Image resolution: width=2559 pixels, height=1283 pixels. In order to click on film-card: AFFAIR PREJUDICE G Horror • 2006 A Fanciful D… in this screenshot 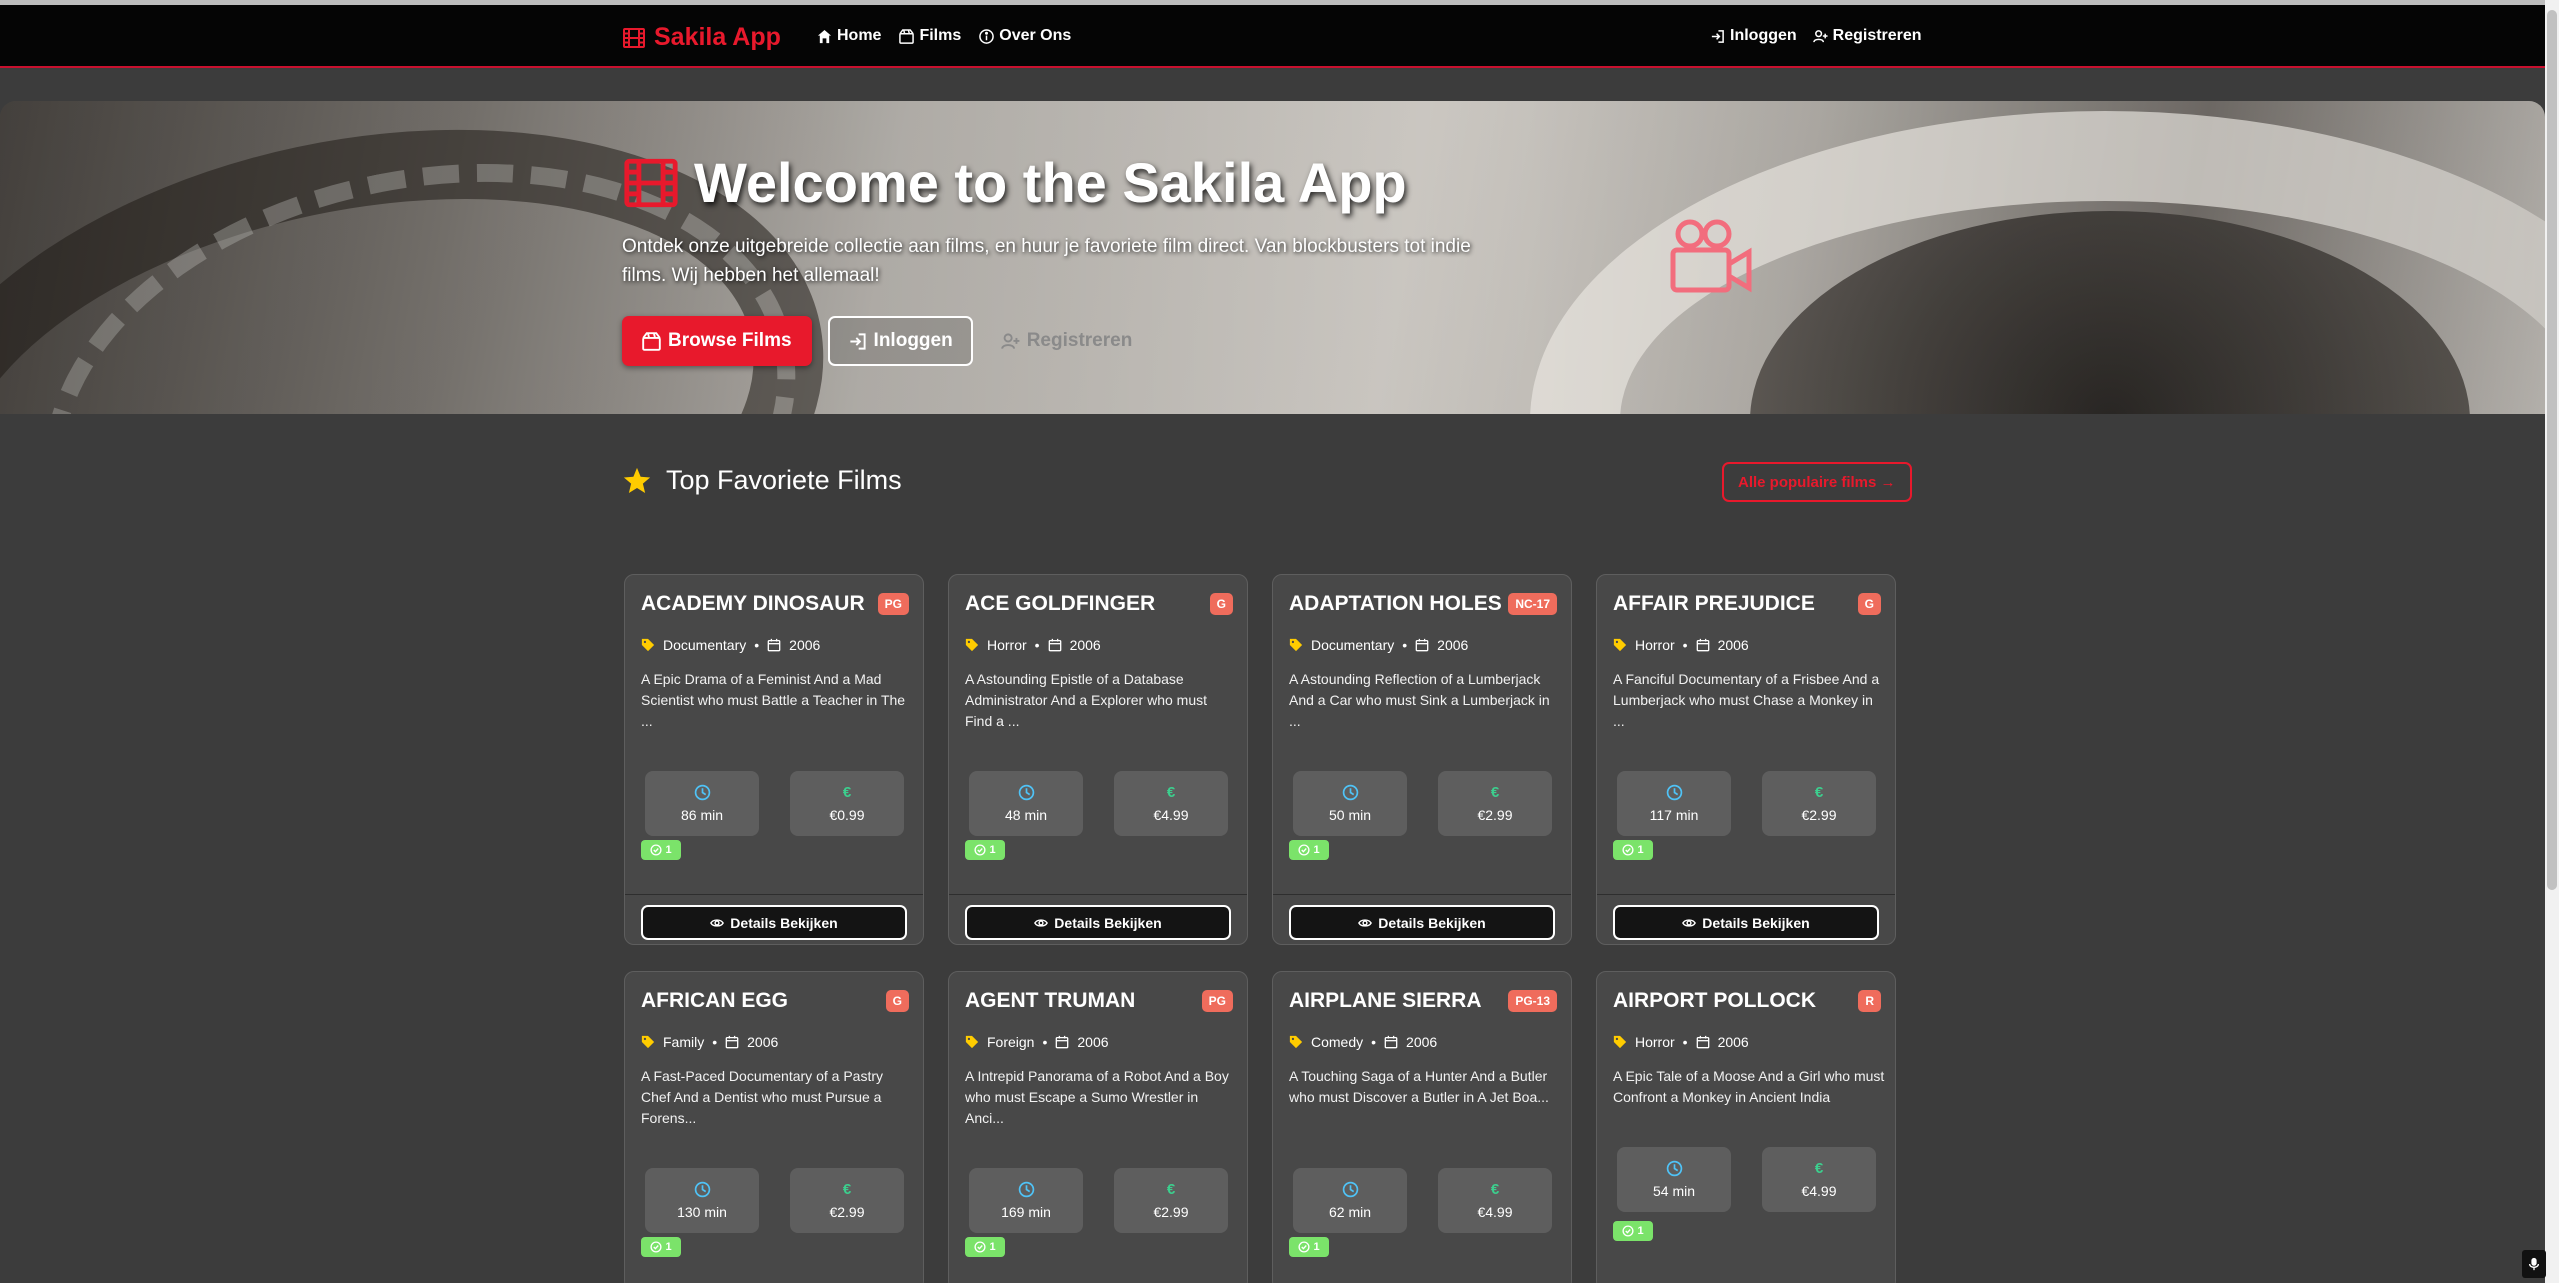, I will do `click(1746, 759)`.